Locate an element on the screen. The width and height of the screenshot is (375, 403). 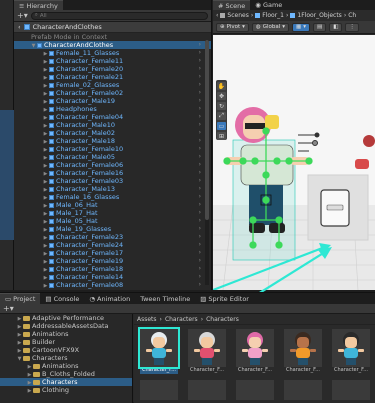
more-button: ⋮ is located at coordinates (352, 27).